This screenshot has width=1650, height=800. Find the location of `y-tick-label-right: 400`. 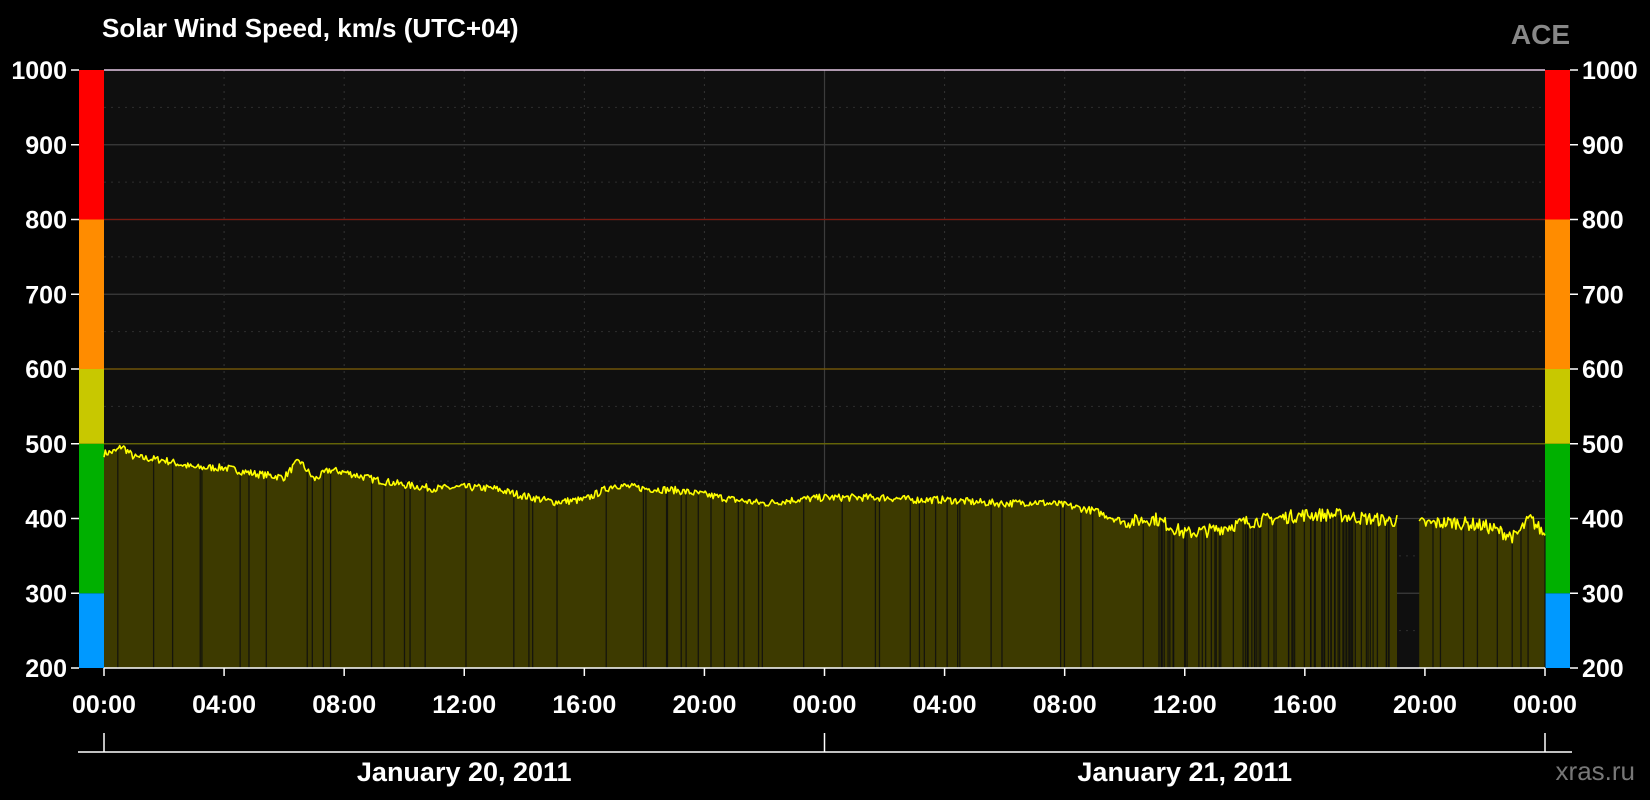

y-tick-label-right: 400 is located at coordinates (1603, 520).